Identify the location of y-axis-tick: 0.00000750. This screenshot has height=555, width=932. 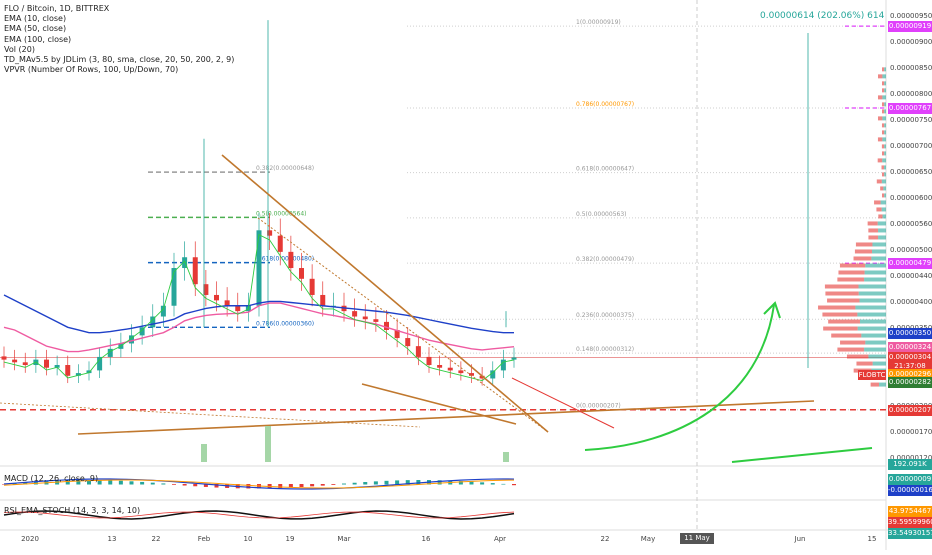
(911, 120).